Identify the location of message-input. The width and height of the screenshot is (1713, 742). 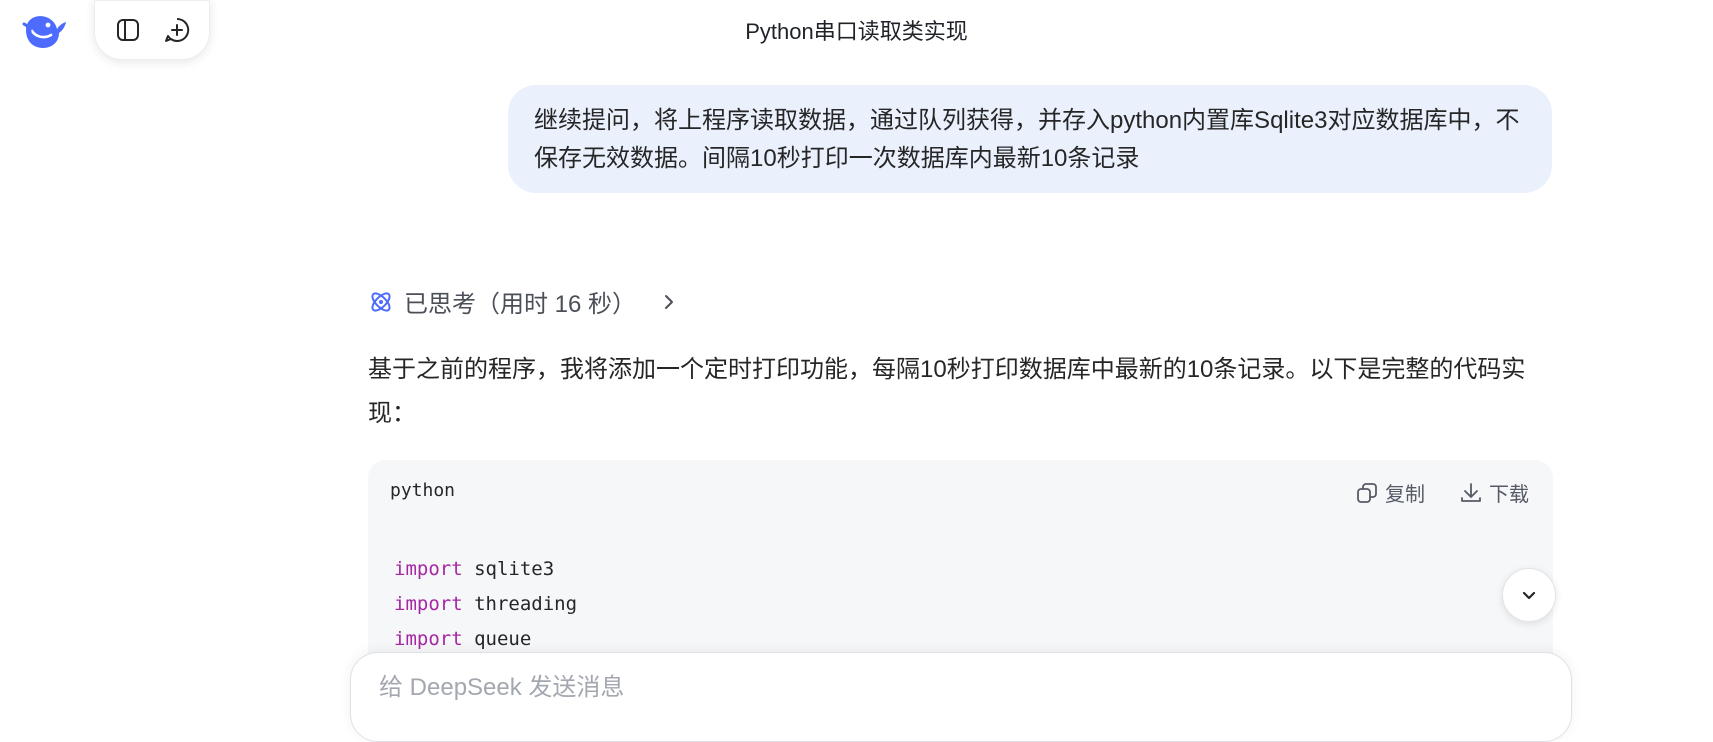
(929, 688).